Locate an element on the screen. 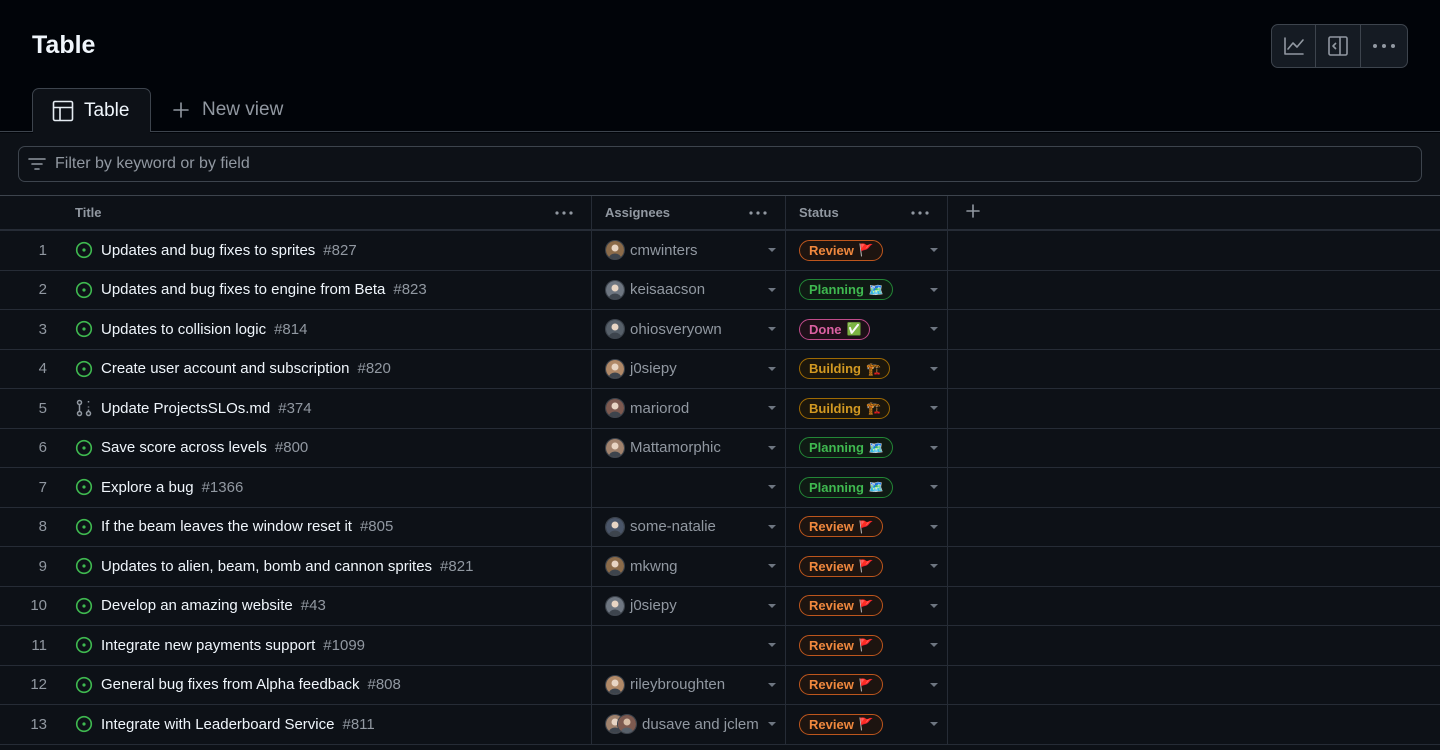 The width and height of the screenshot is (1440, 750). new-view-button: New view is located at coordinates (227, 110).